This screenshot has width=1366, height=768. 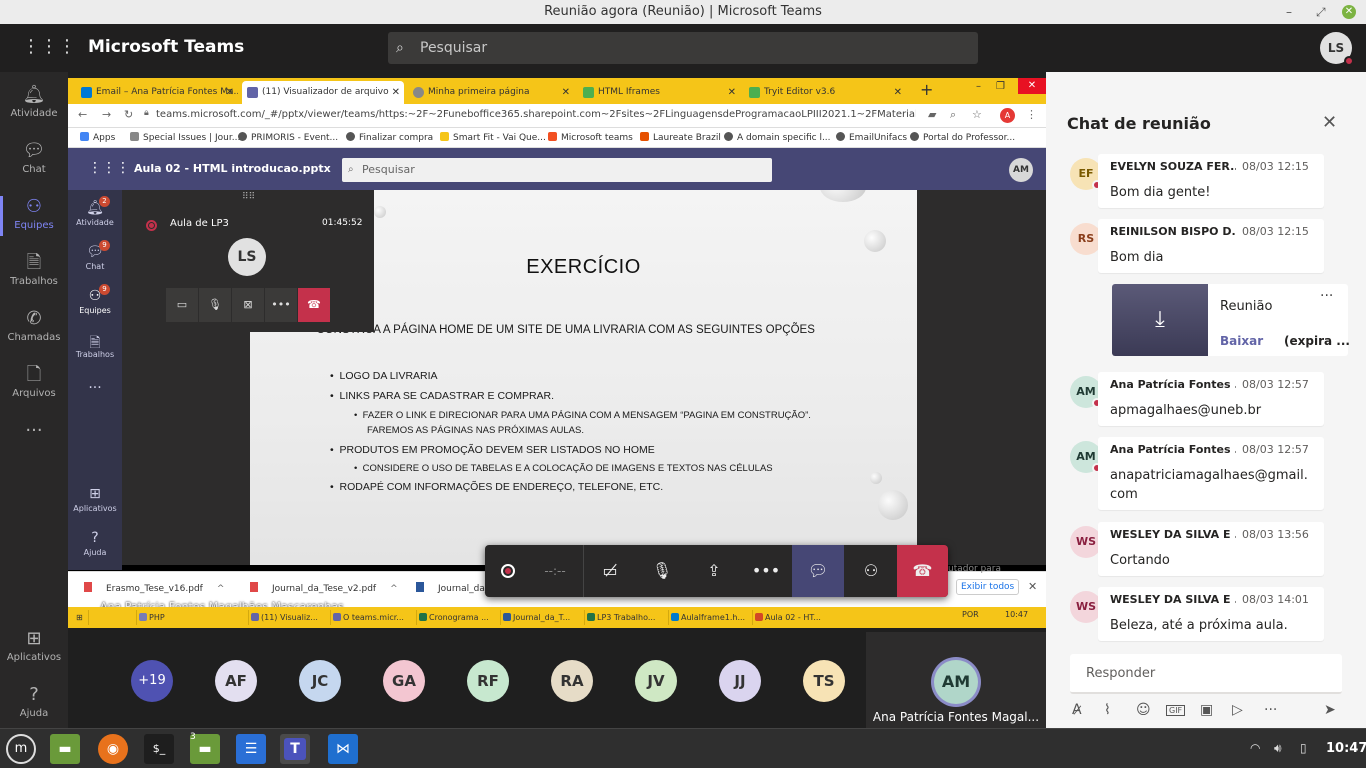 What do you see at coordinates (106, 114) in the screenshot?
I see `forward-icon: →` at bounding box center [106, 114].